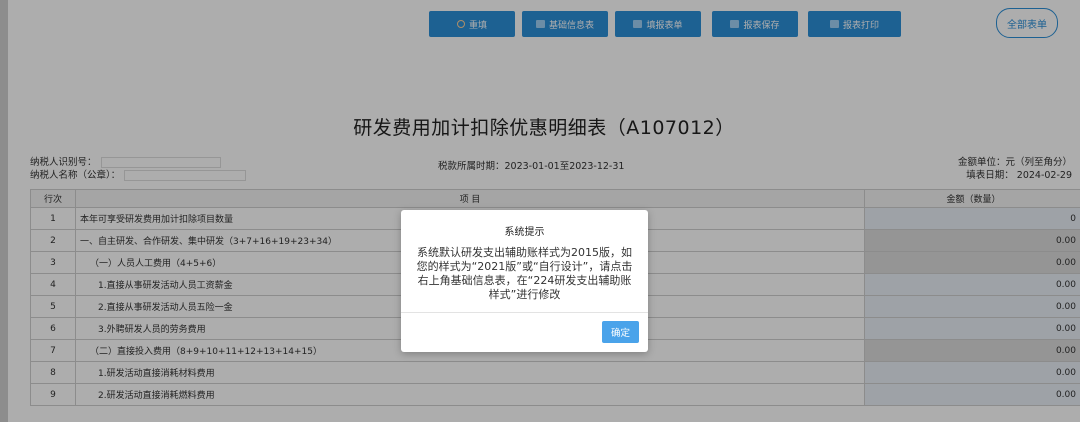  What do you see at coordinates (620, 332) in the screenshot?
I see `confirm-button: 确定` at bounding box center [620, 332].